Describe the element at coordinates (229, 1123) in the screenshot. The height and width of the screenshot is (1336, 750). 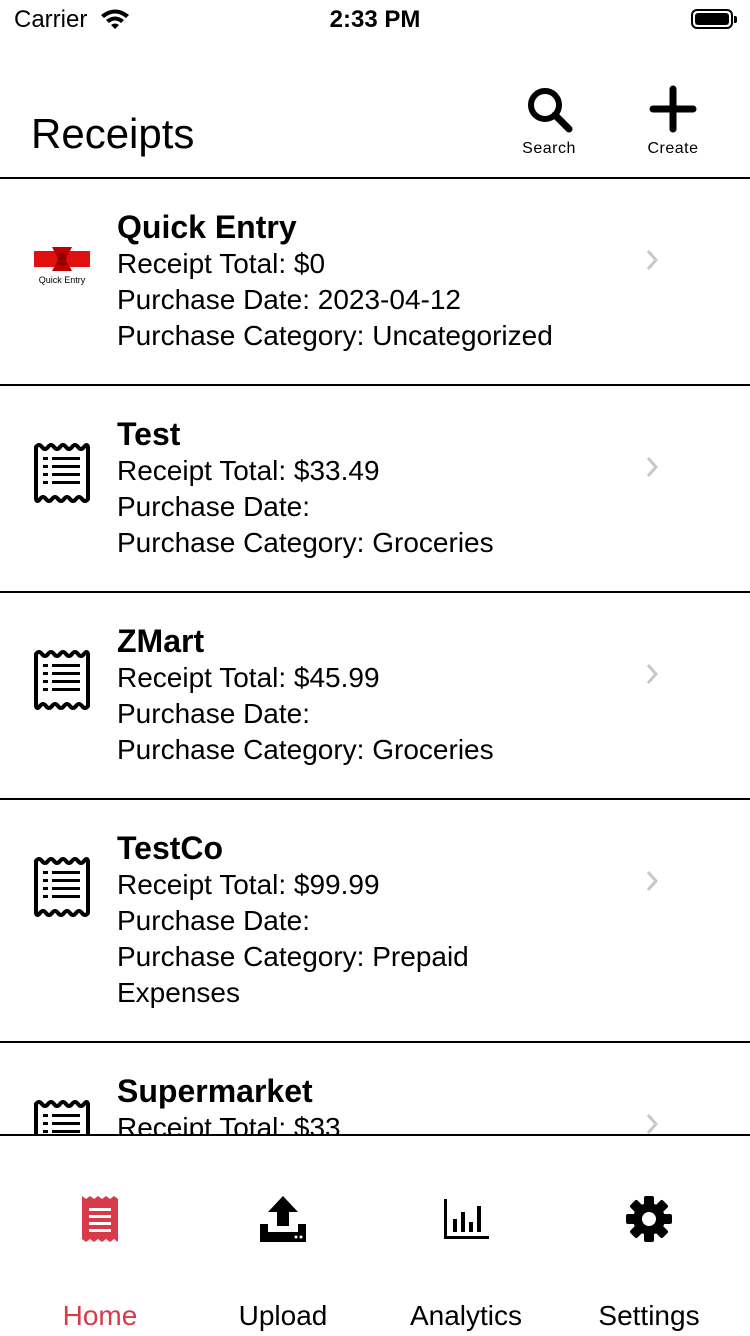
I see `receipt-total: Receipt Total: $33` at that location.